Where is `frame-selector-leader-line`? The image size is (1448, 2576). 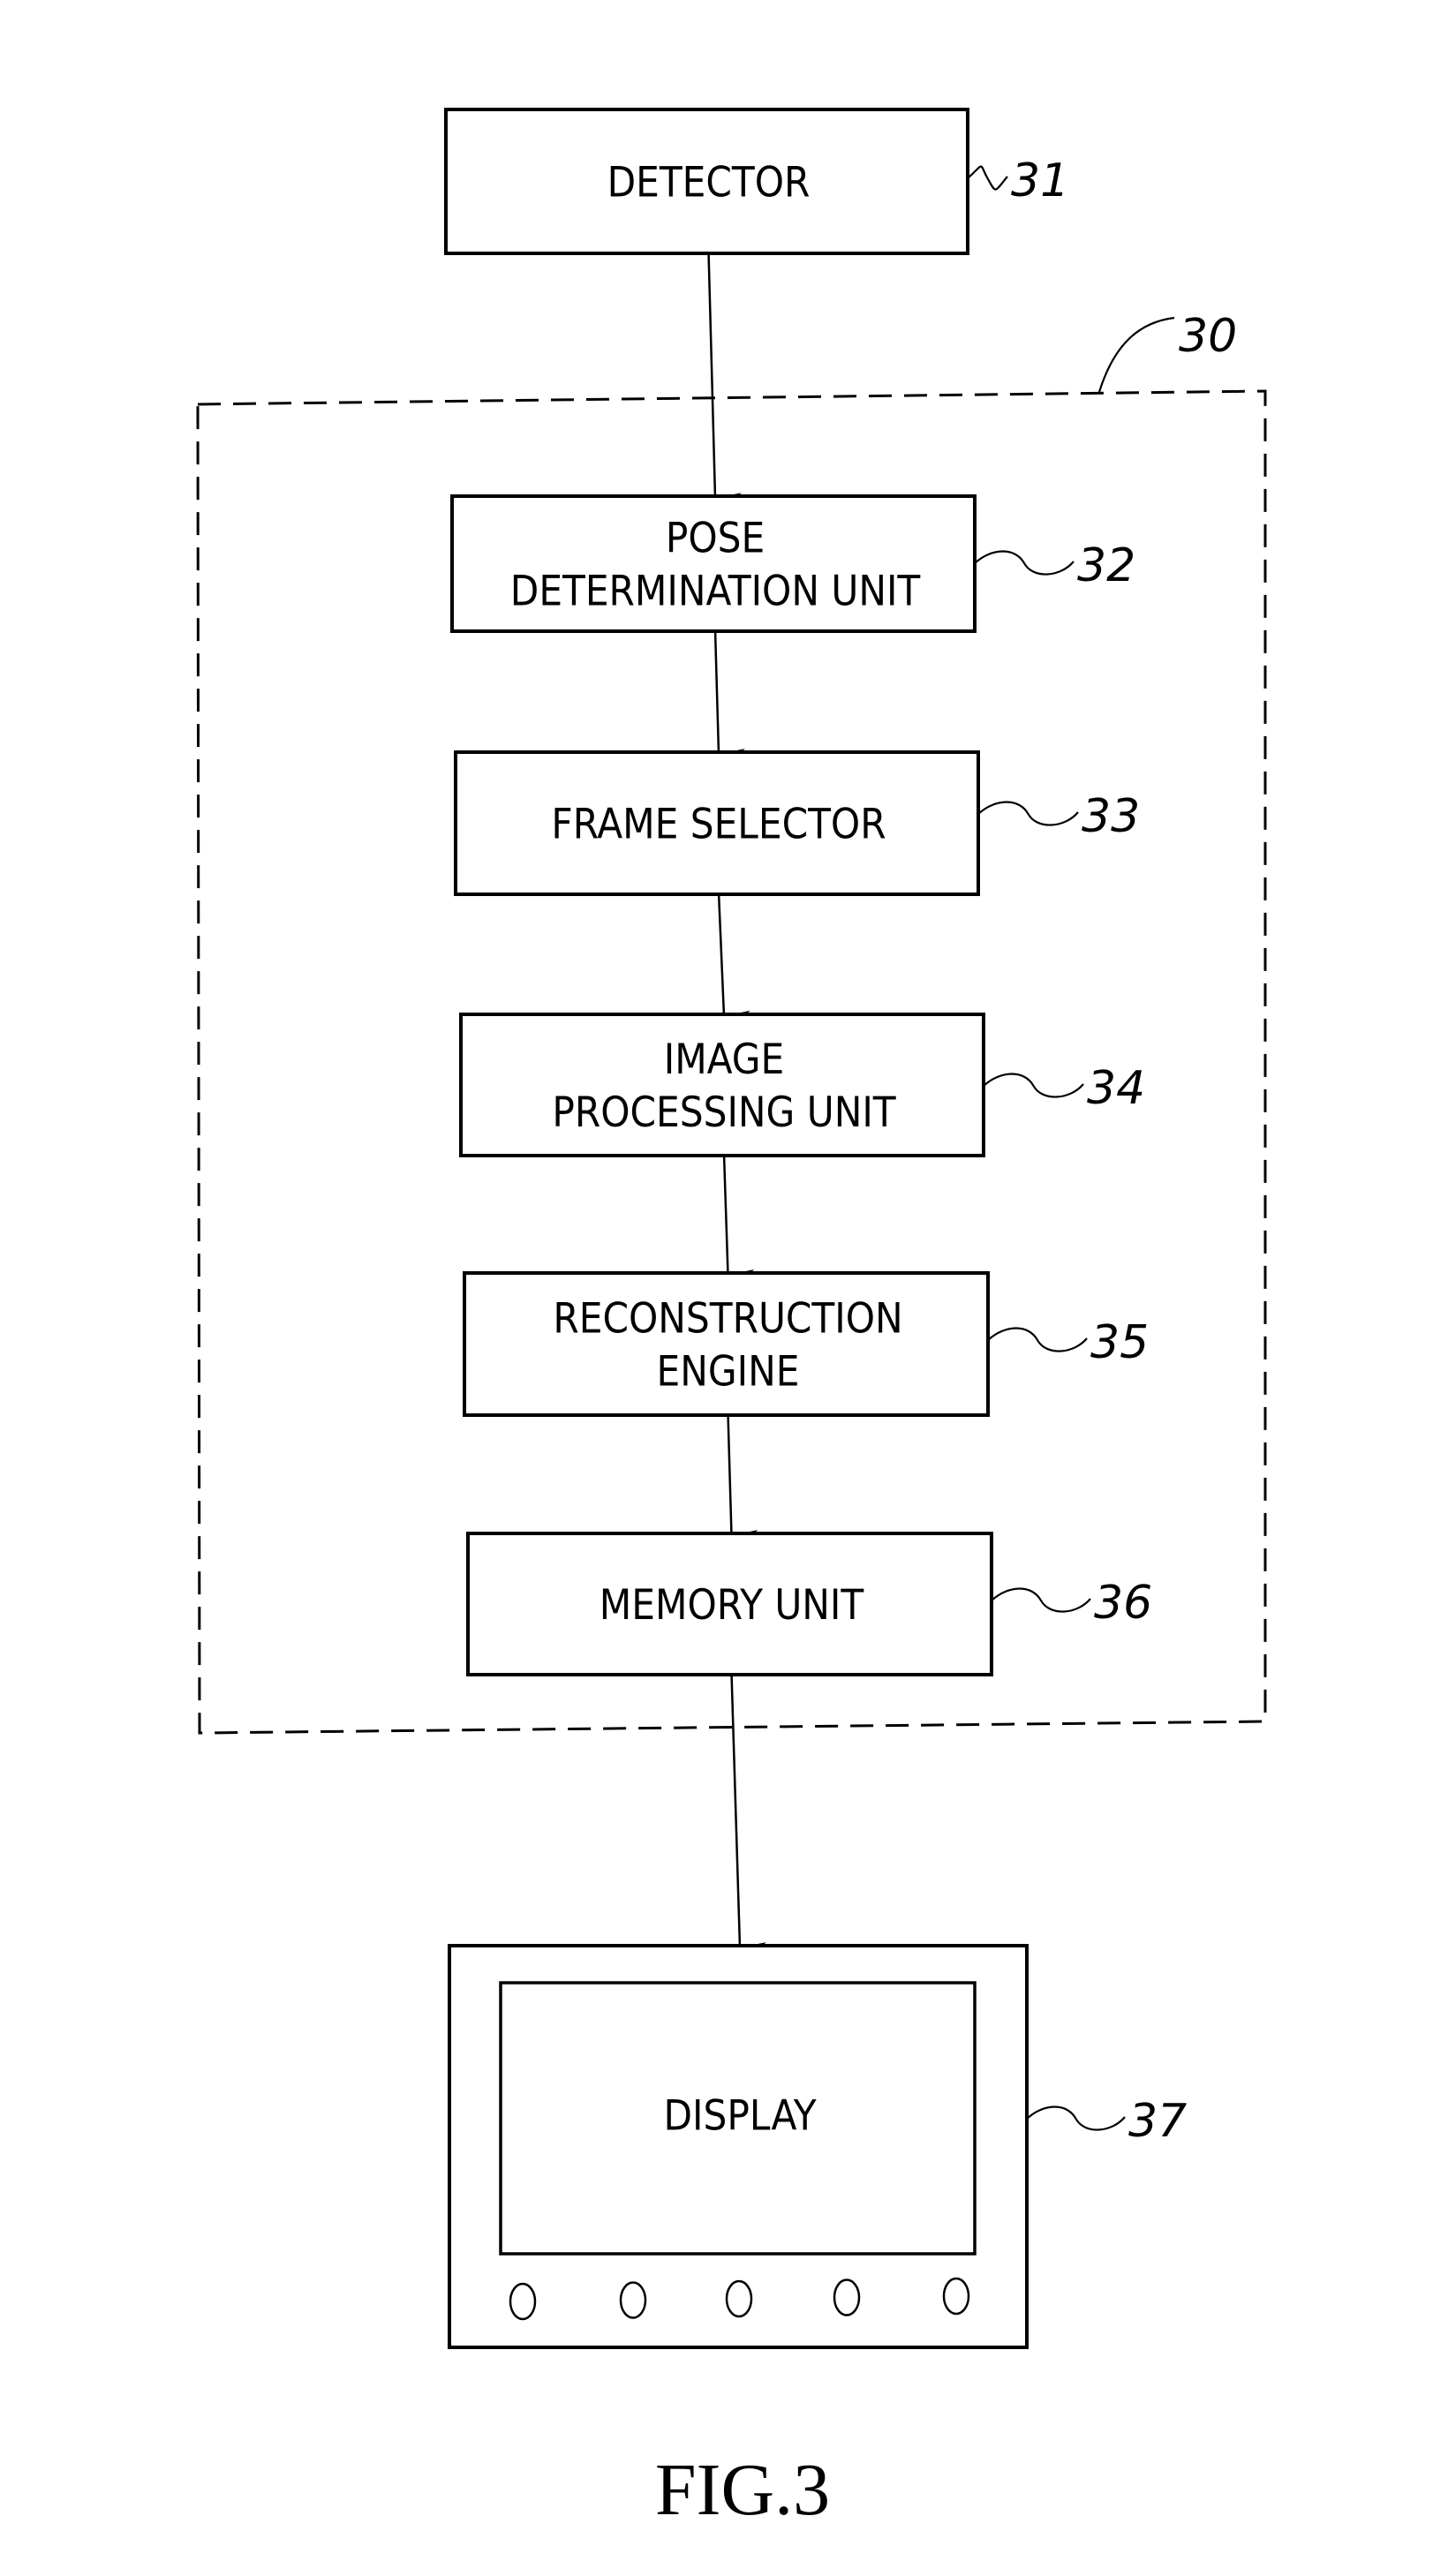
frame-selector-leader-line is located at coordinates (1028, 814).